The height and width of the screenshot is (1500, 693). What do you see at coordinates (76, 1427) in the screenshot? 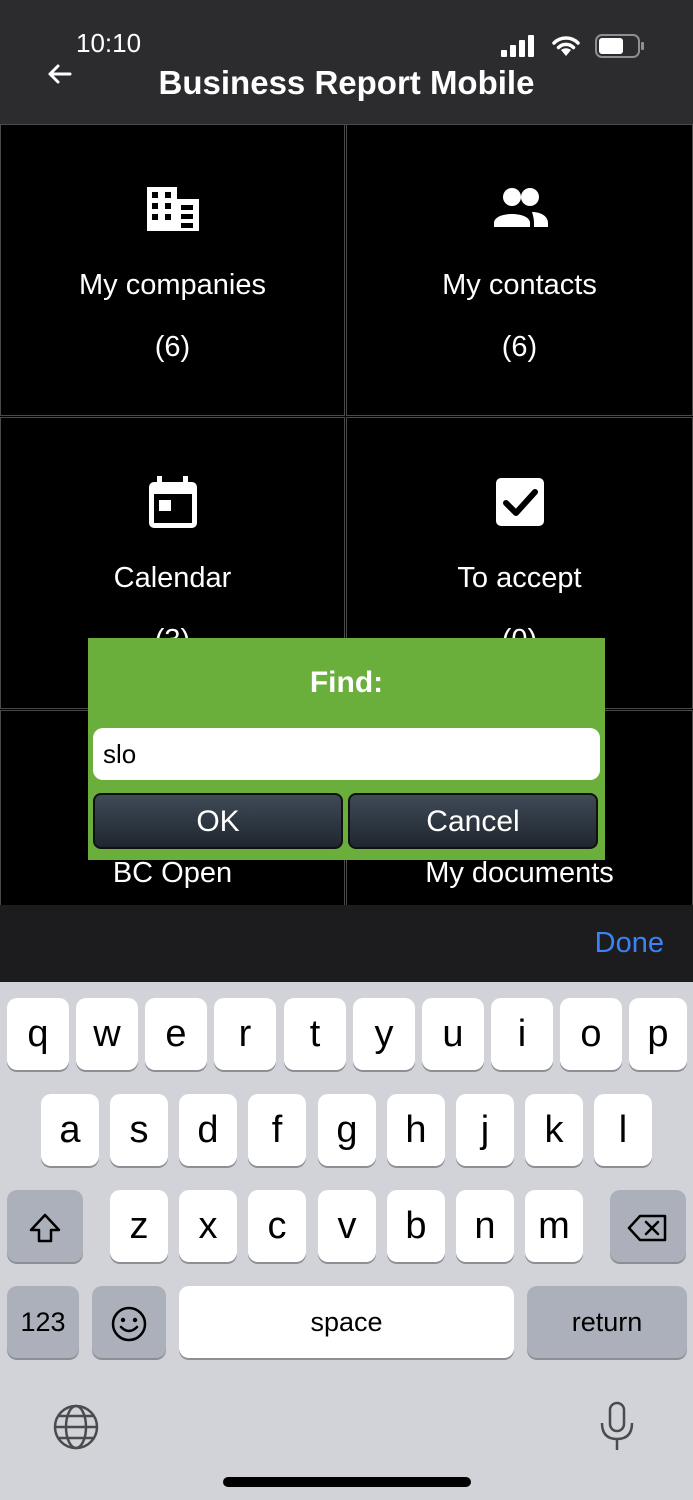
I see `globe-icon` at bounding box center [76, 1427].